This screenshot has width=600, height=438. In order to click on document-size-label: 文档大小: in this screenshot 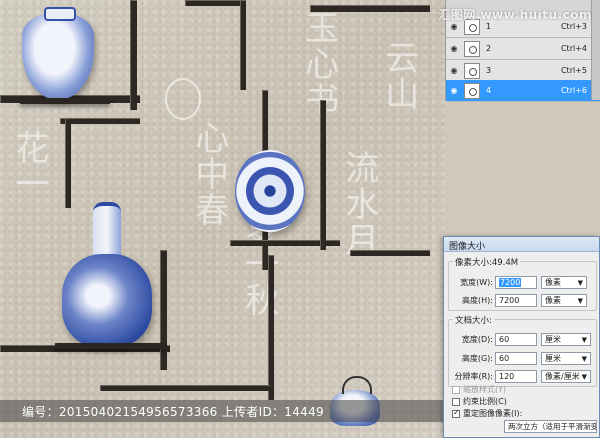, I will do `click(473, 320)`.